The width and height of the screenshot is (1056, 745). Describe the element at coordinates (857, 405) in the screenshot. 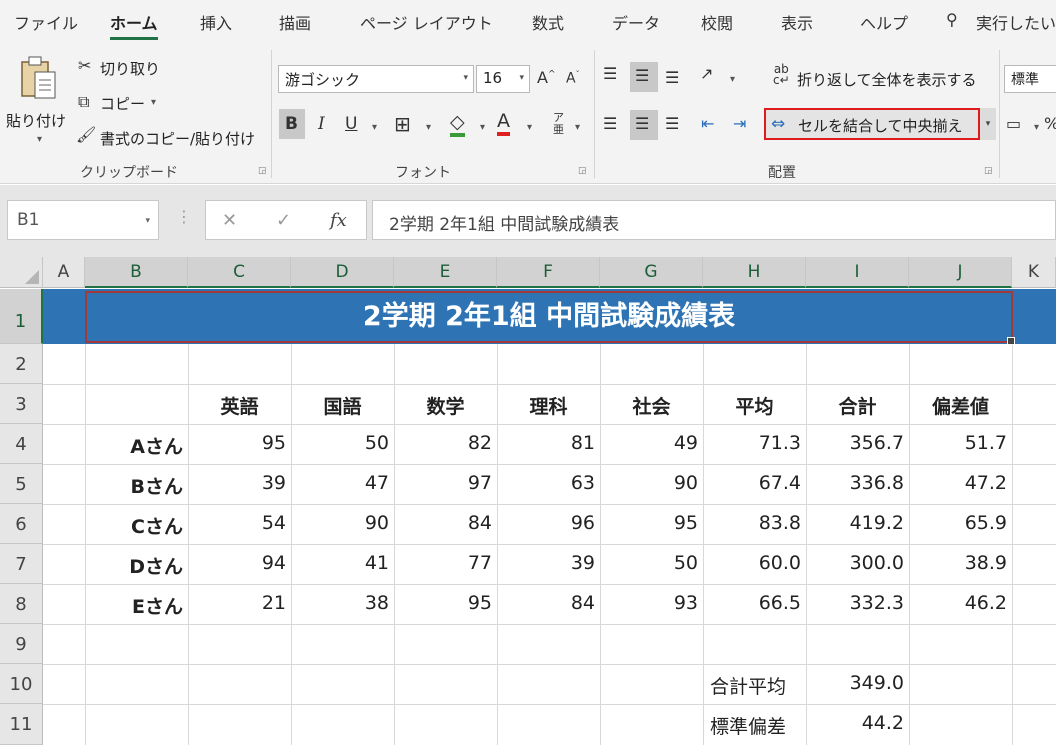

I see `header-cell-total: 合計` at that location.